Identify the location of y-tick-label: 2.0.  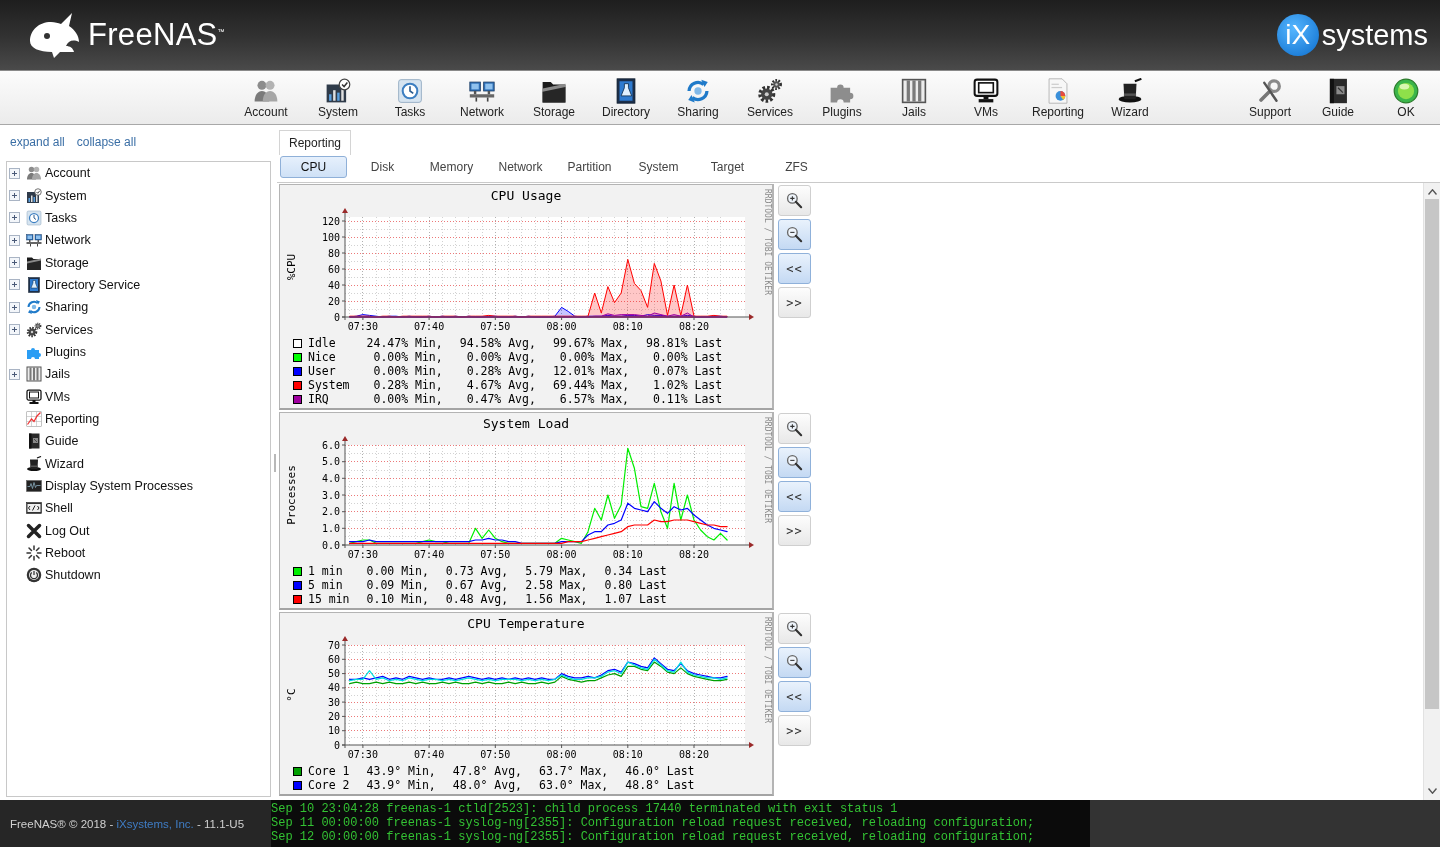
(330, 512).